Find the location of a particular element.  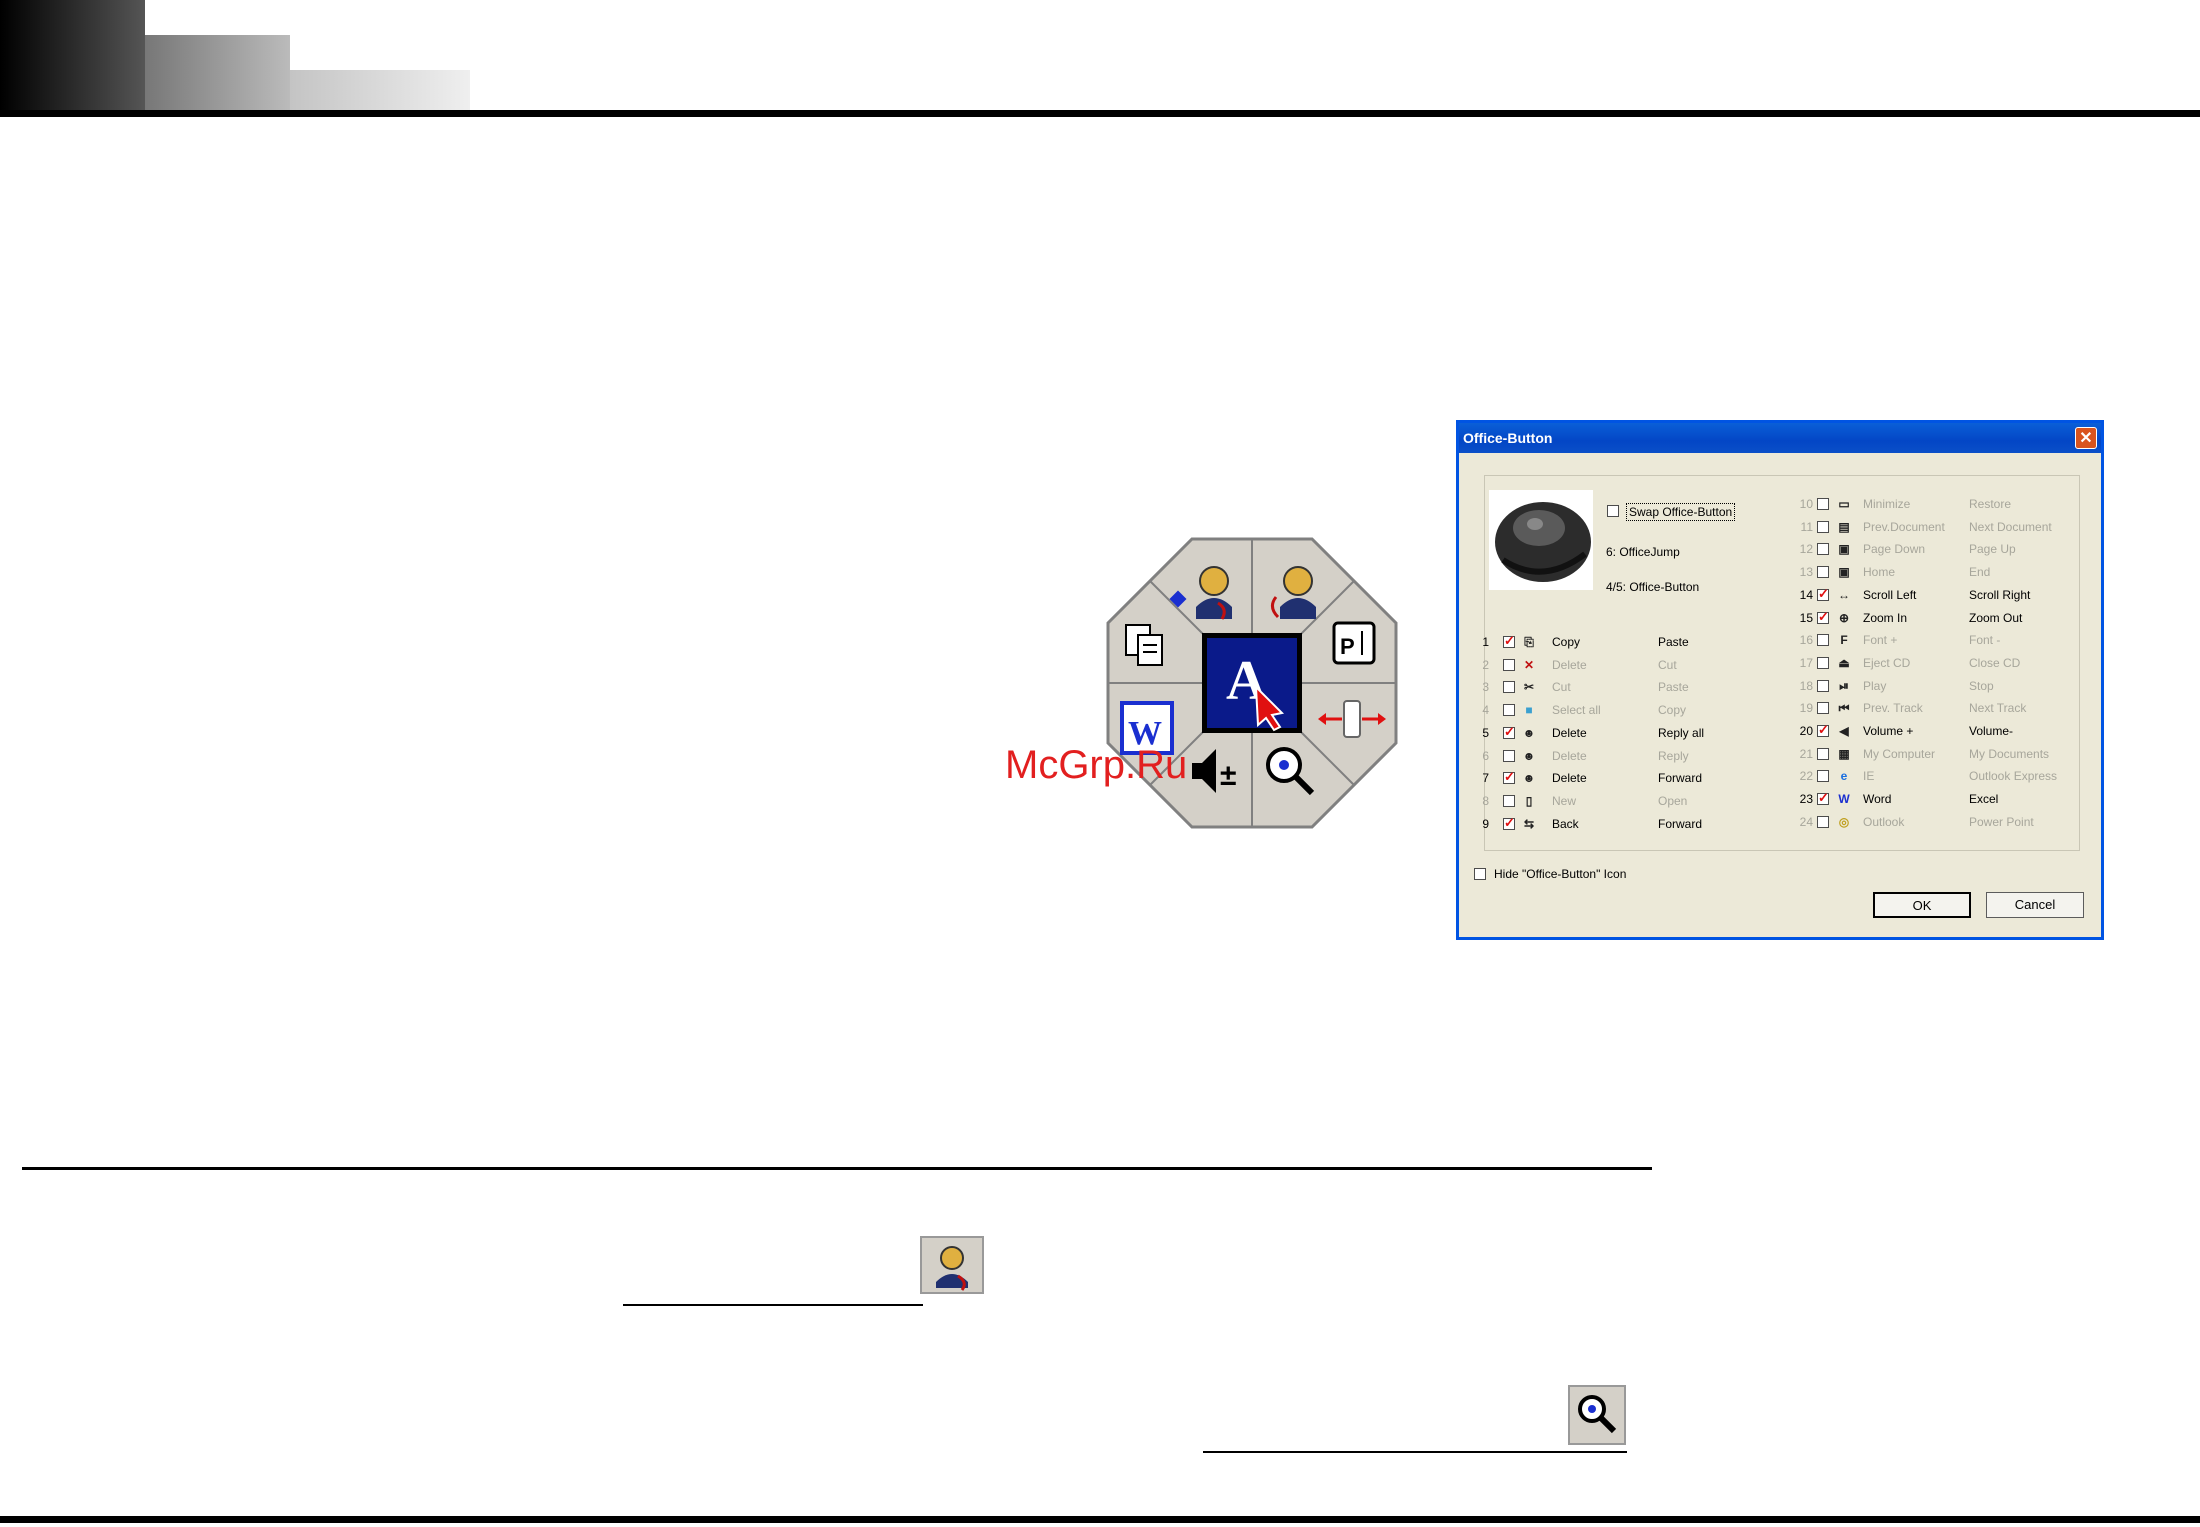

item-number: 16 is located at coordinates (1806, 640).